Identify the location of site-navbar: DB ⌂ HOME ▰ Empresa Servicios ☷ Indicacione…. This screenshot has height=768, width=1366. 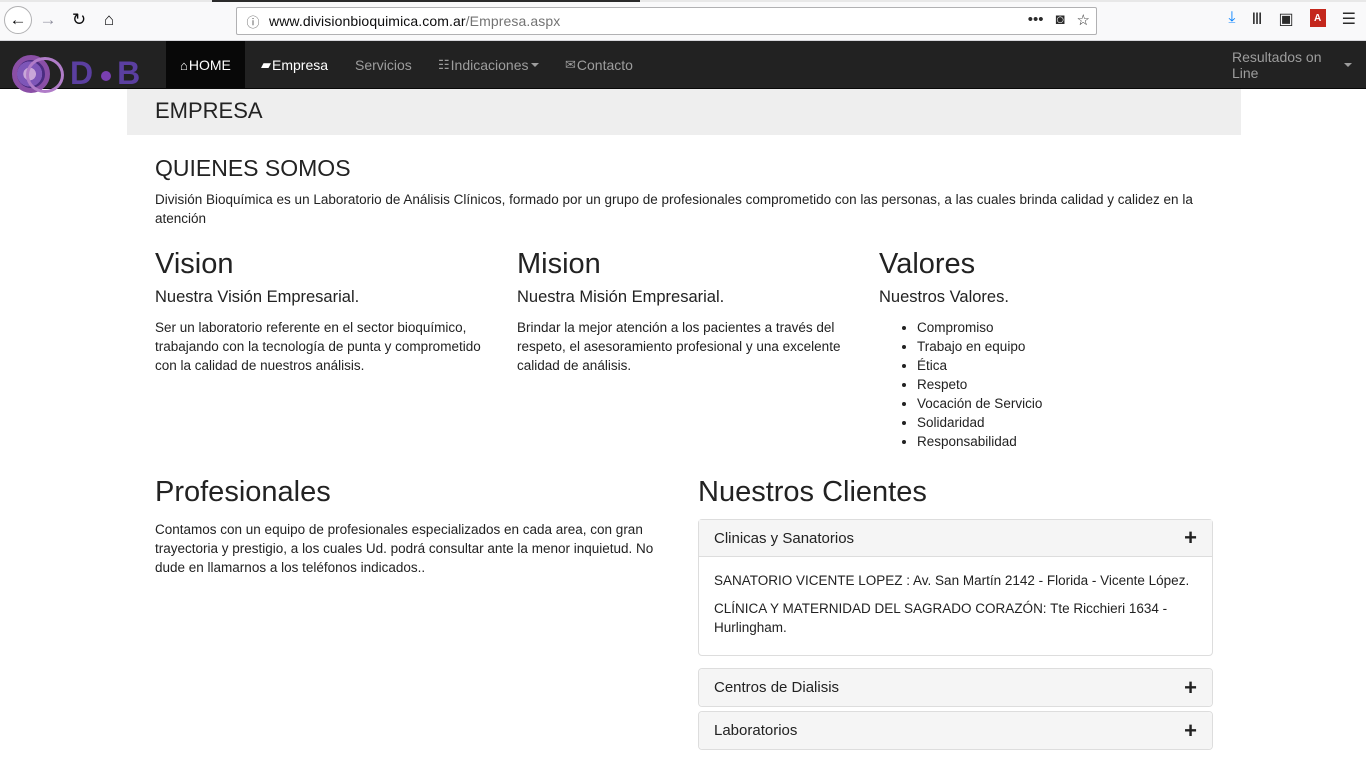
(683, 67).